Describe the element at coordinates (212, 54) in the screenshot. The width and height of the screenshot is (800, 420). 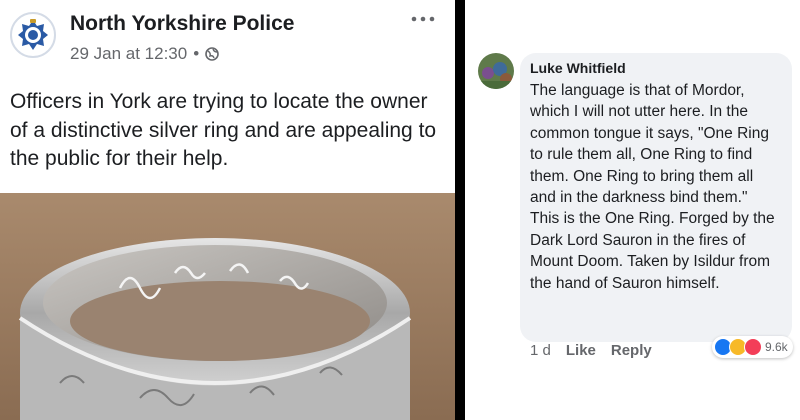
I see `globe-icon` at that location.